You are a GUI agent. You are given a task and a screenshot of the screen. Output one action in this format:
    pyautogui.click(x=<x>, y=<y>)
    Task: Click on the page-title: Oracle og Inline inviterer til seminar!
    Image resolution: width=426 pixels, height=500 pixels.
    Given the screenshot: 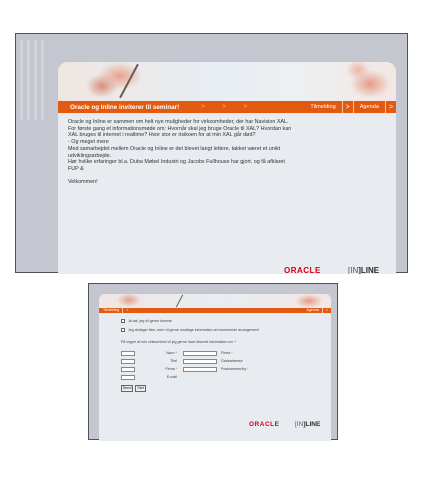 What is the action you would take?
    pyautogui.click(x=125, y=107)
    